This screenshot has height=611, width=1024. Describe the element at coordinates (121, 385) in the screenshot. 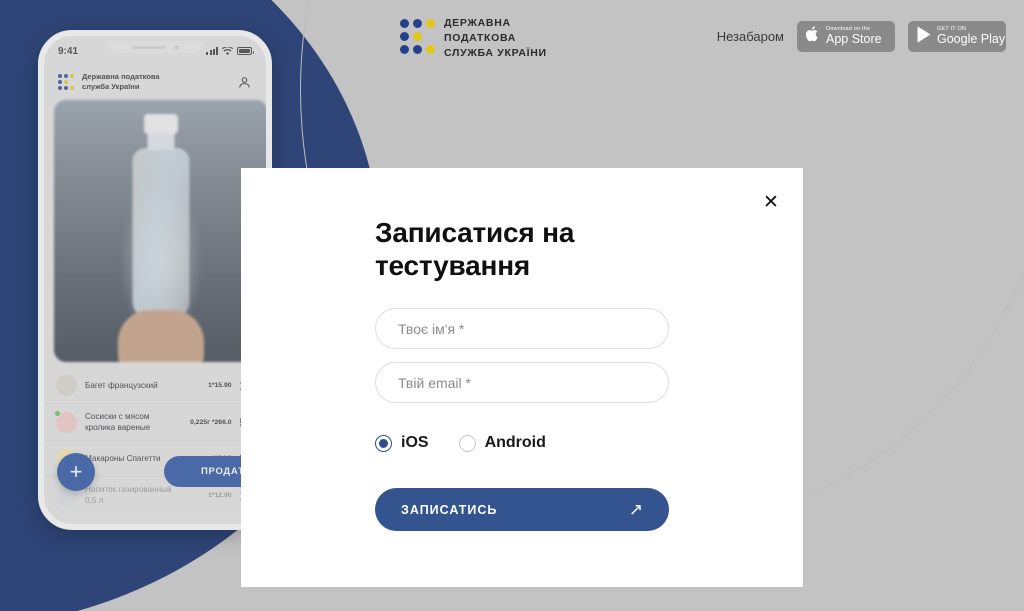

I see `item-name: Багет французский` at that location.